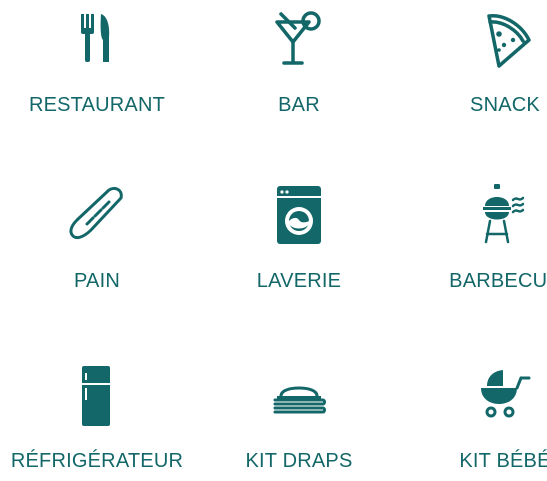 The image size is (547, 481). What do you see at coordinates (97, 396) in the screenshot?
I see `refrigerator-icon` at bounding box center [97, 396].